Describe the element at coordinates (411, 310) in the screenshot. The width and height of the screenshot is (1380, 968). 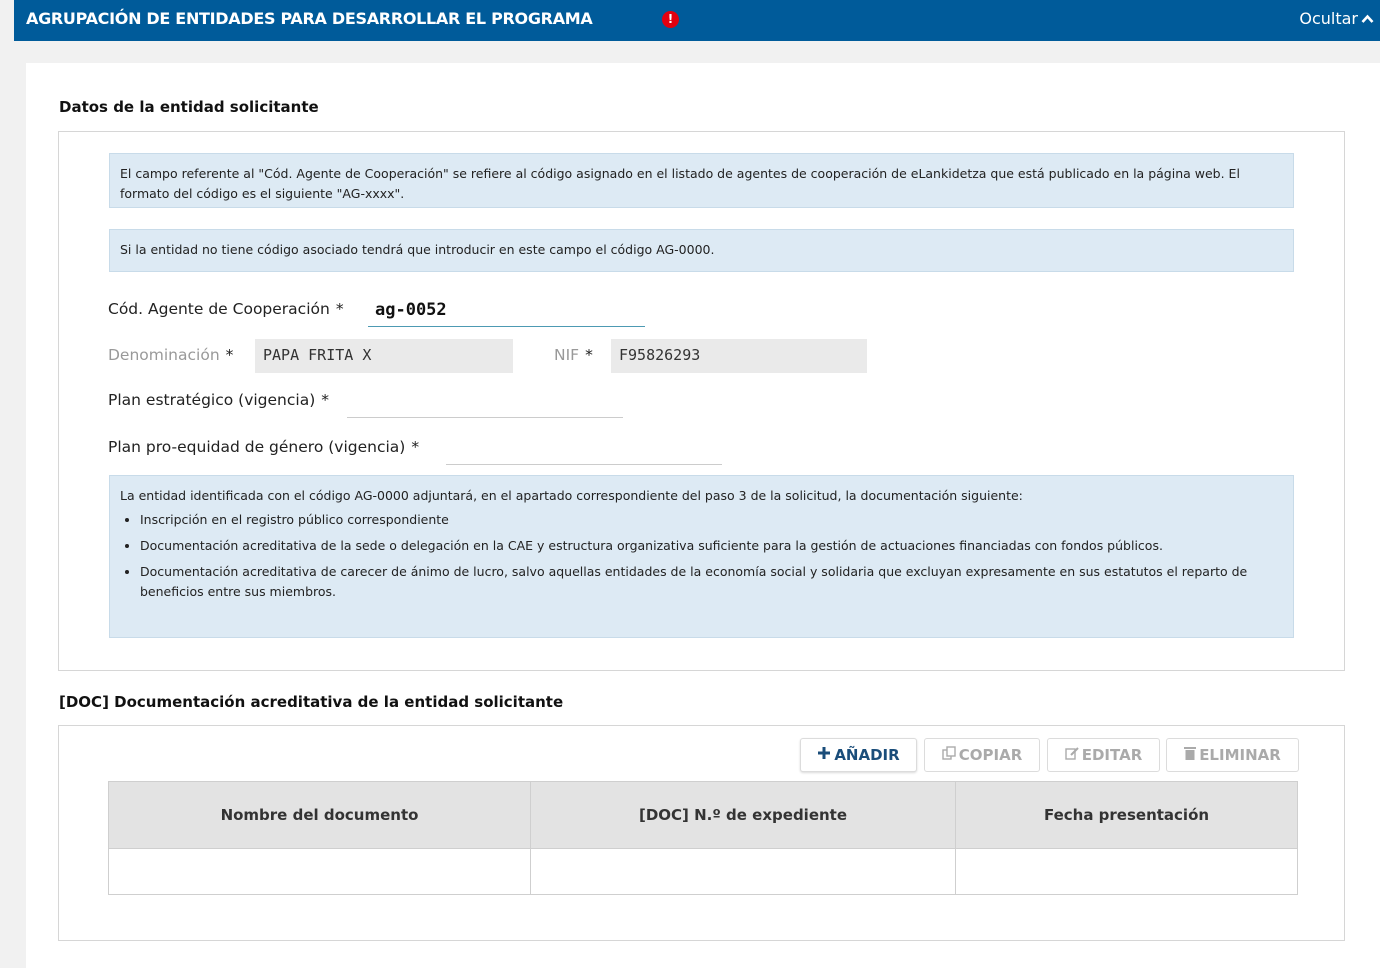
I see `agent-code-value: ag-0052` at that location.